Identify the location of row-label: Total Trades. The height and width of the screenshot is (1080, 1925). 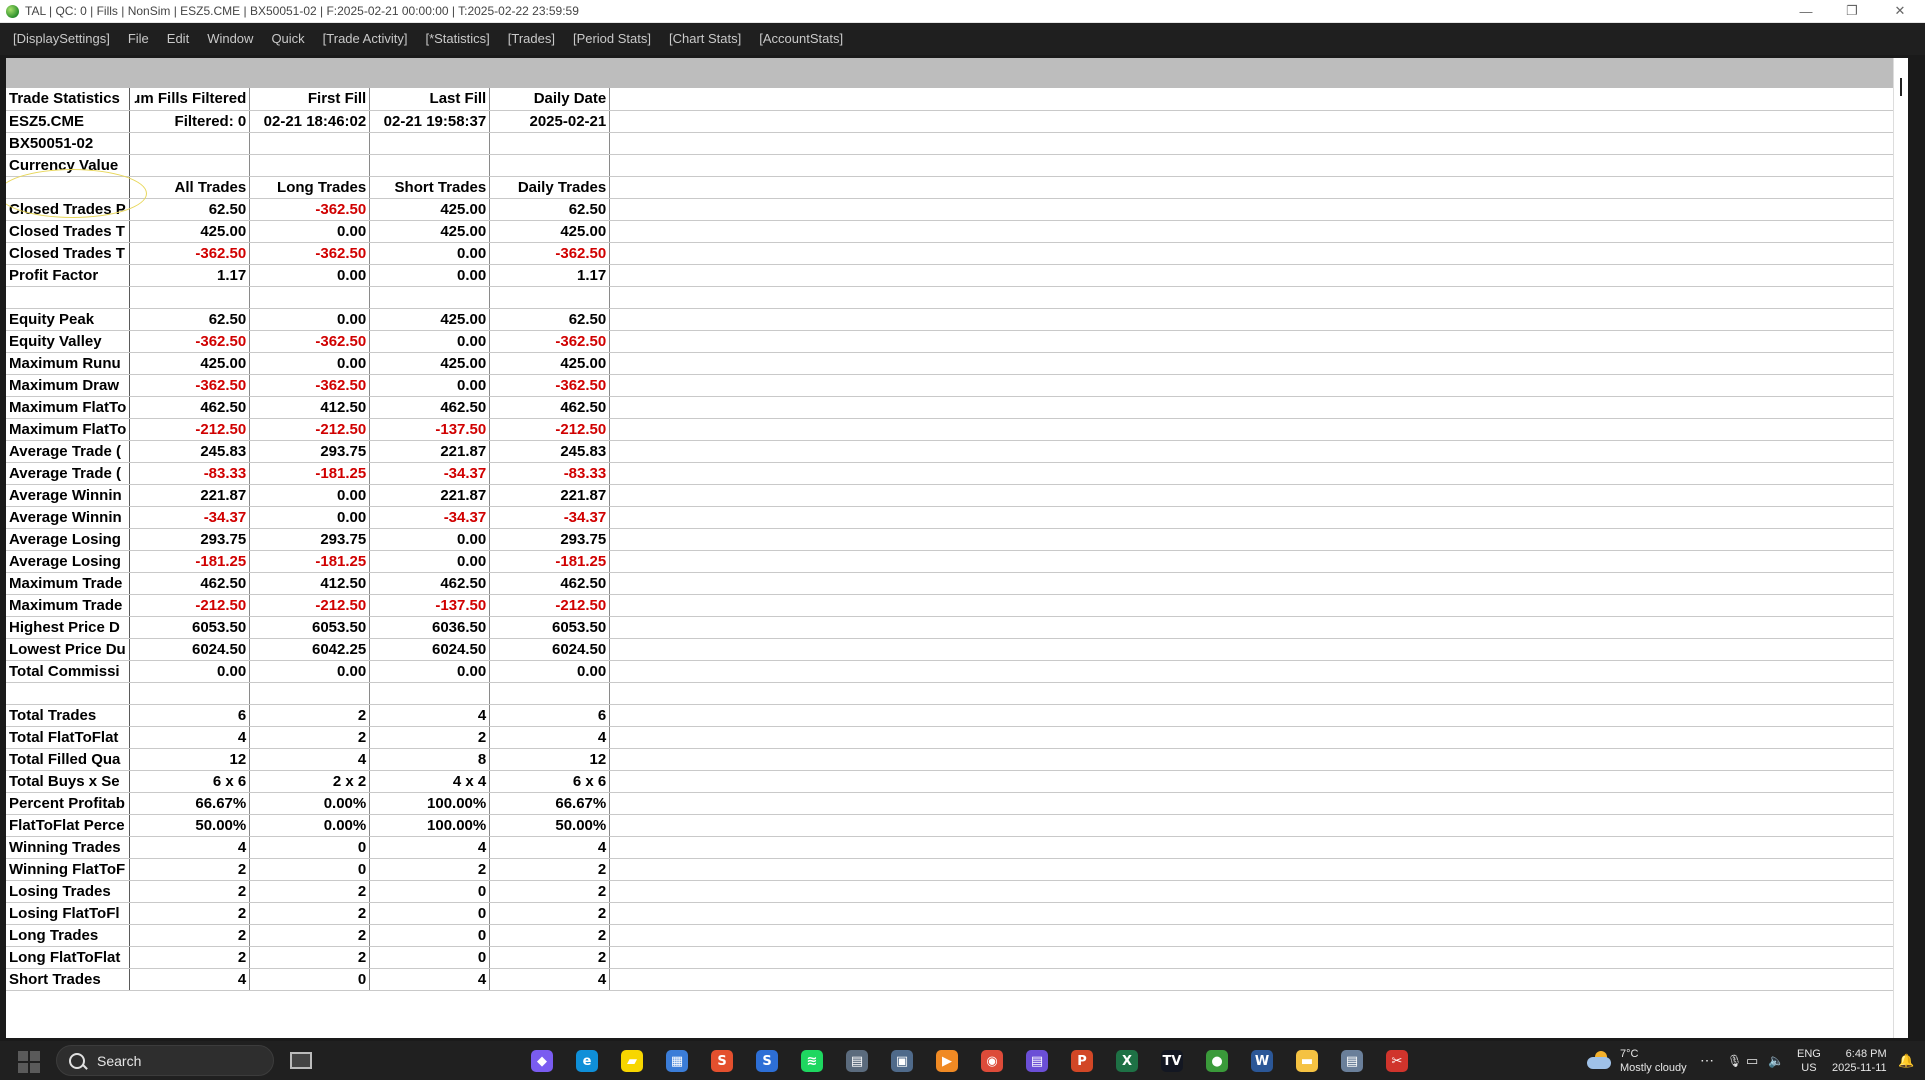
(68, 715).